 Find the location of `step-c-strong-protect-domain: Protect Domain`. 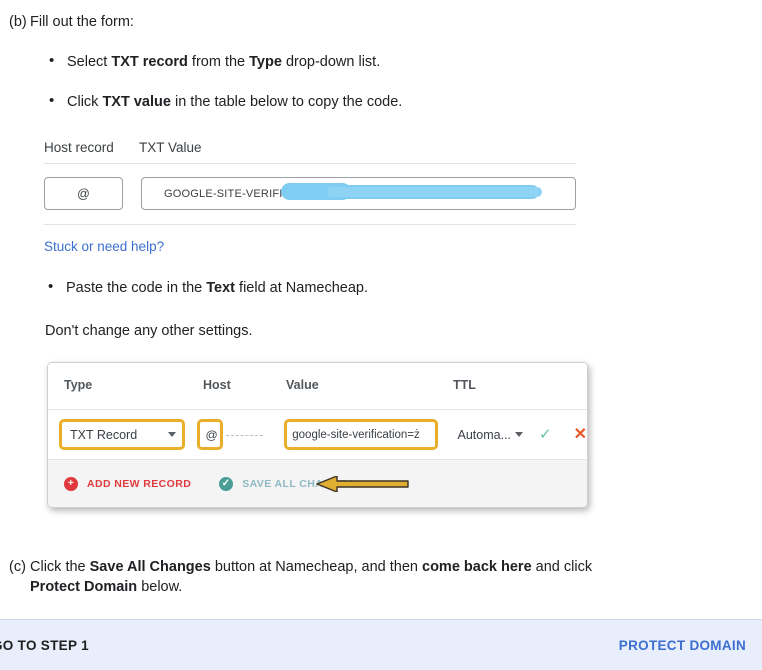

step-c-strong-protect-domain: Protect Domain is located at coordinates (84, 587).